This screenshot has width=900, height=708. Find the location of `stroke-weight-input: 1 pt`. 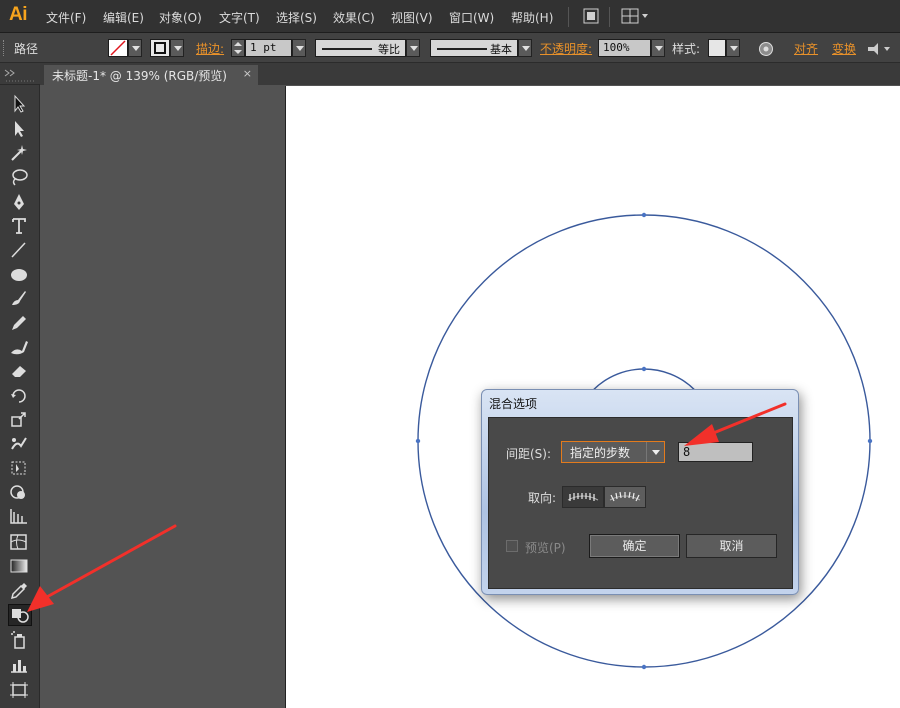

stroke-weight-input: 1 pt is located at coordinates (268, 48).